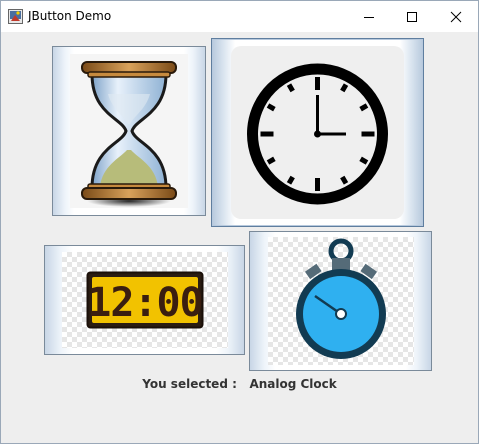 This screenshot has width=479, height=444. I want to click on digital-clock-display: 12:00, so click(144, 303).